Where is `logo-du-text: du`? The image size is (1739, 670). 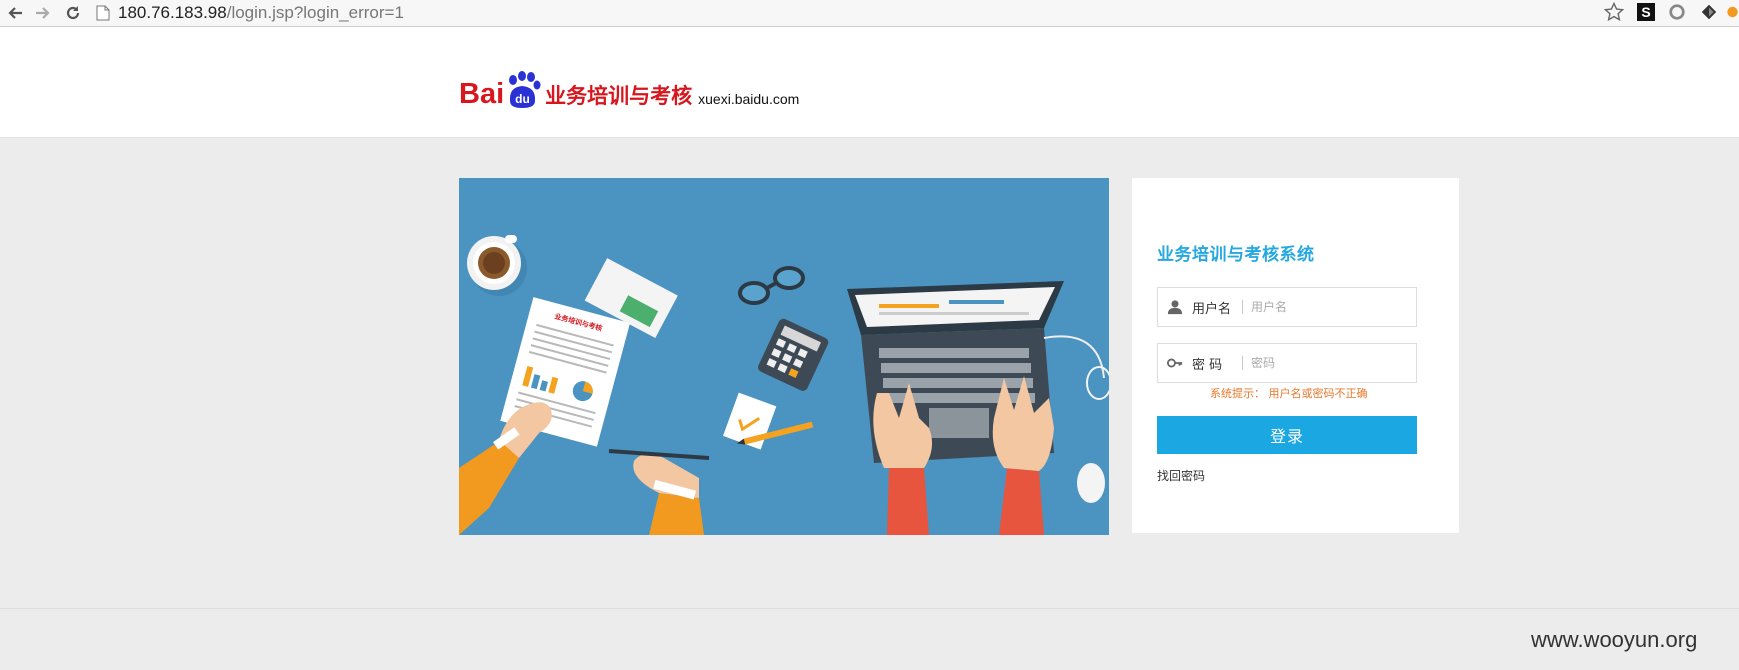 logo-du-text: du is located at coordinates (522, 99).